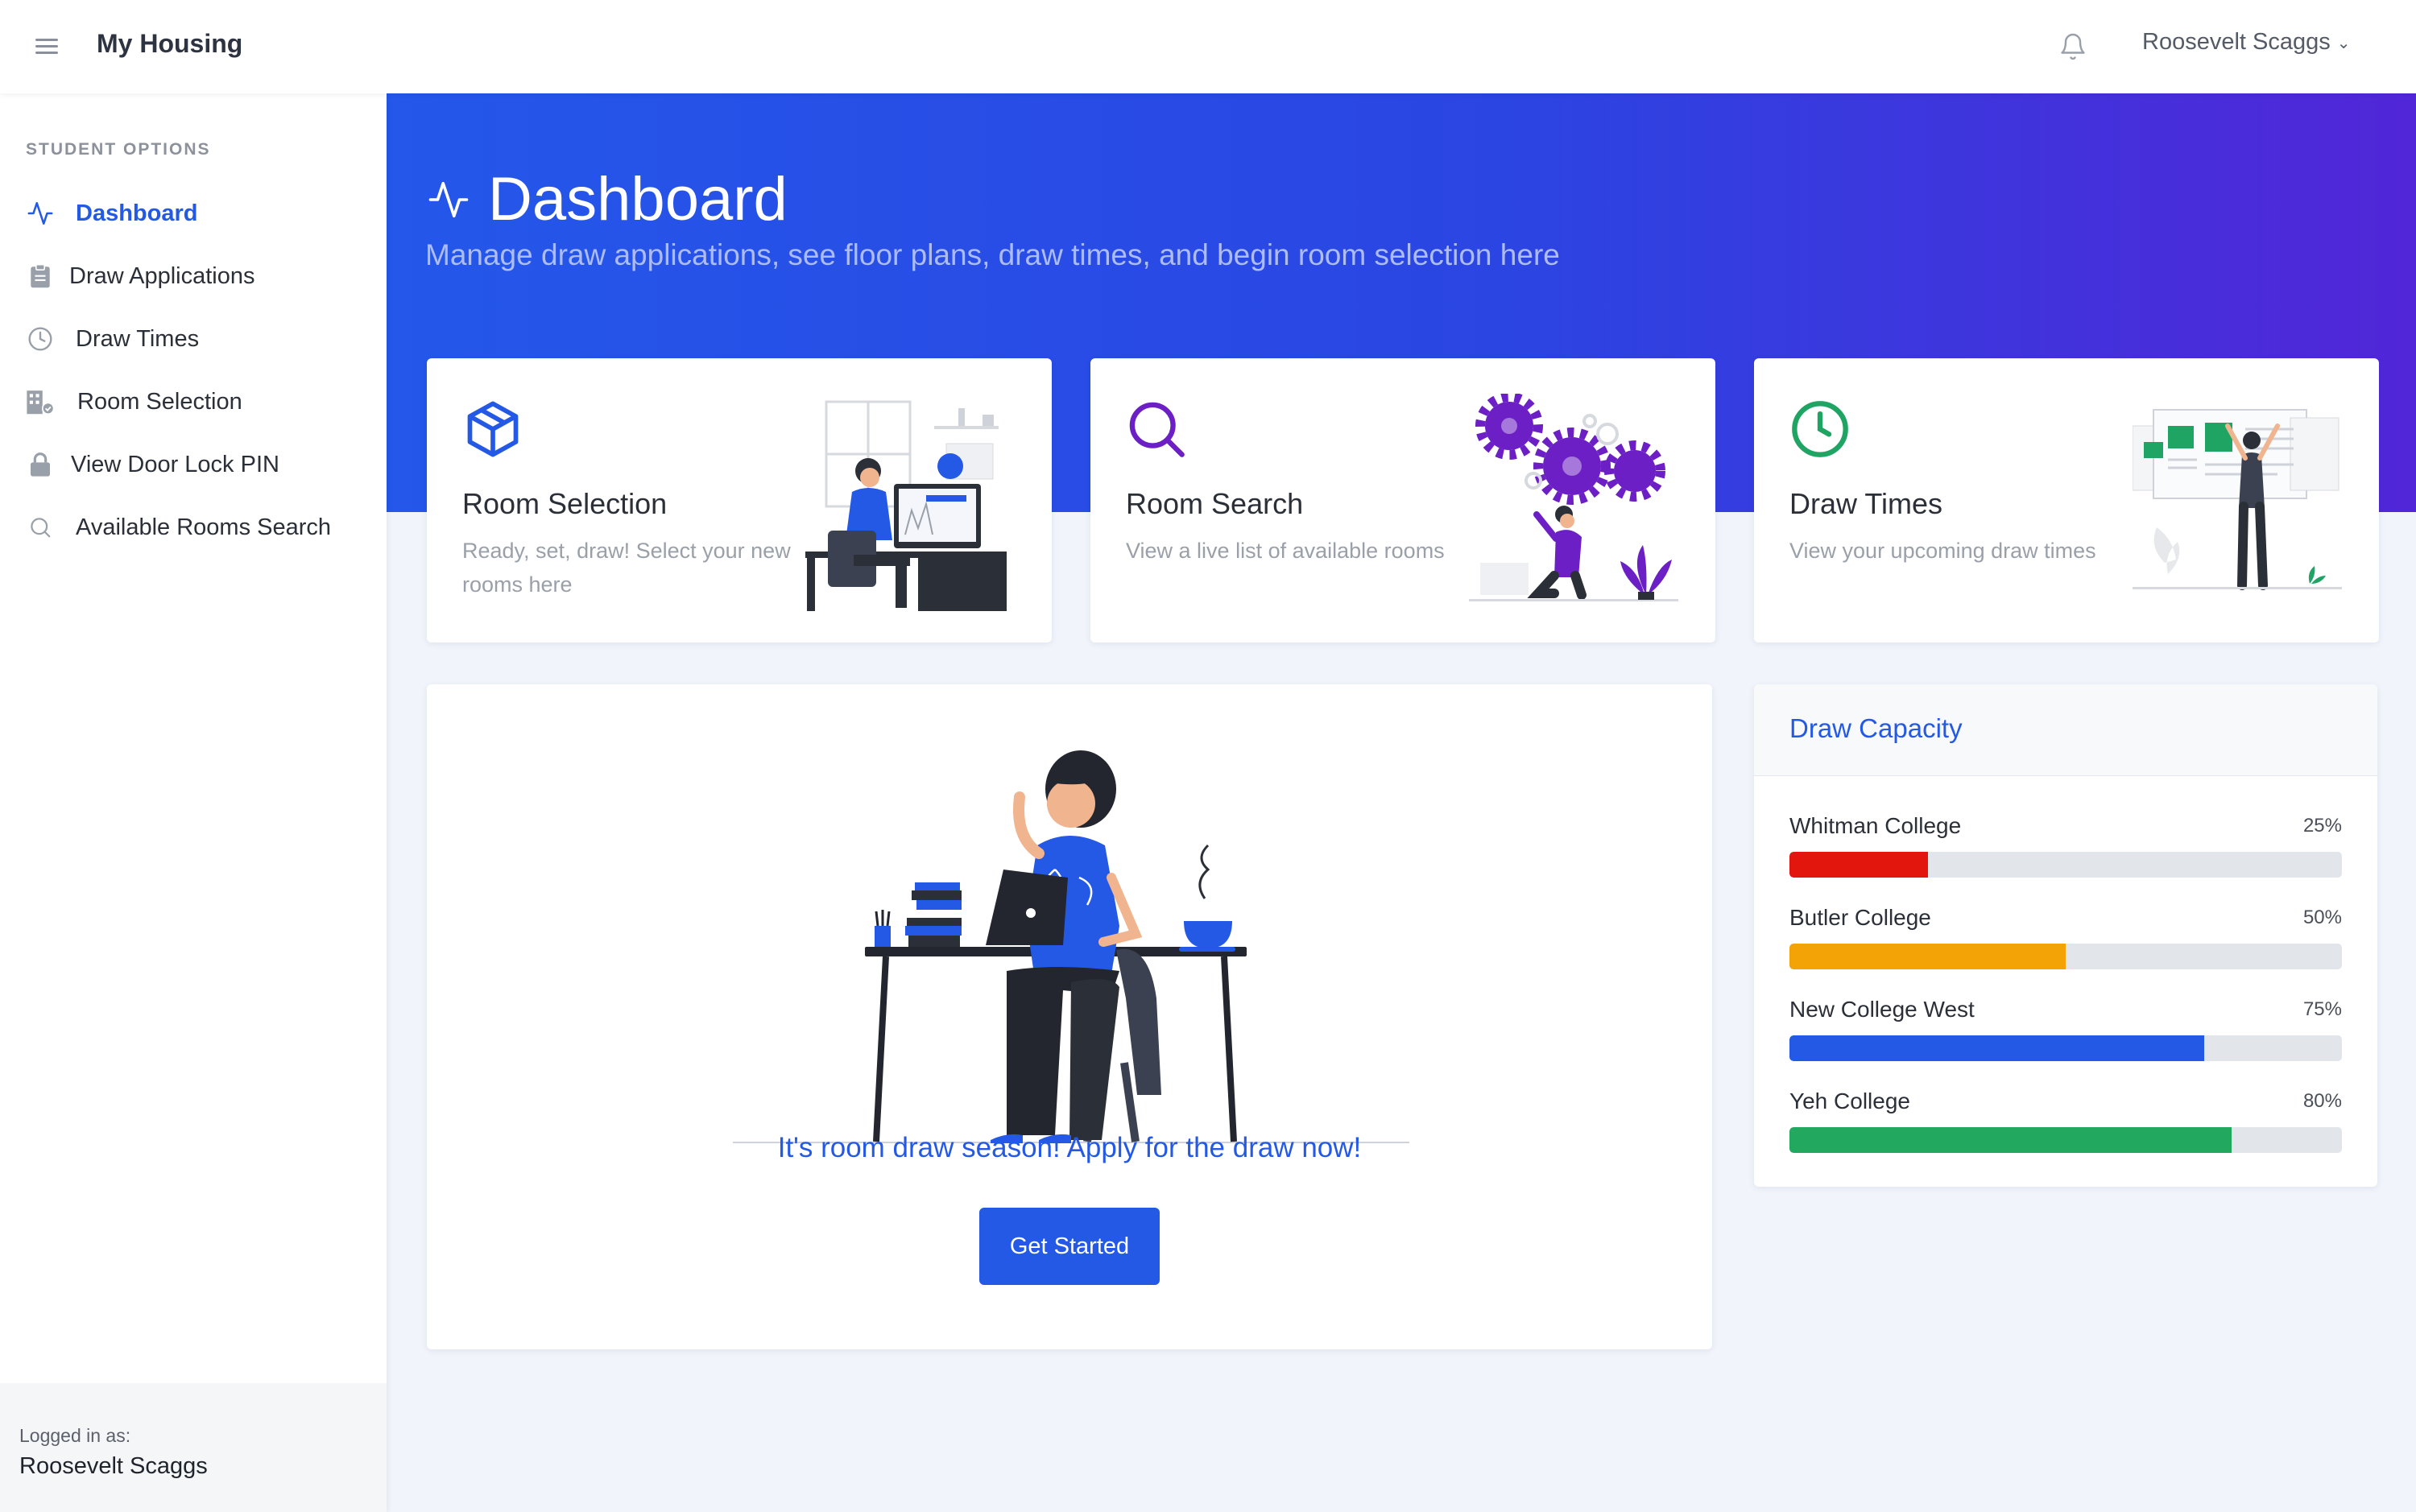 The image size is (2416, 1512). What do you see at coordinates (1866, 504) in the screenshot?
I see `card-title: Draw Times` at bounding box center [1866, 504].